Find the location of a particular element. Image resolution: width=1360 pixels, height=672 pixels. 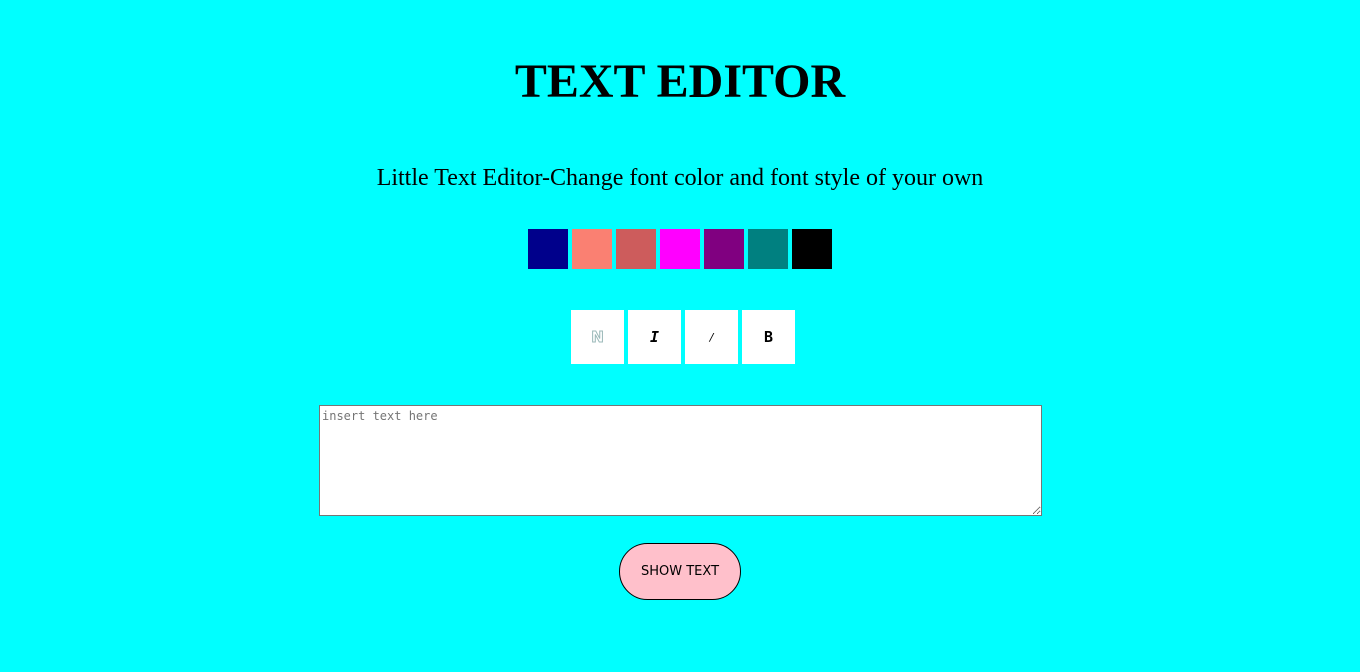

color-swatch-magenta is located at coordinates (680, 249).